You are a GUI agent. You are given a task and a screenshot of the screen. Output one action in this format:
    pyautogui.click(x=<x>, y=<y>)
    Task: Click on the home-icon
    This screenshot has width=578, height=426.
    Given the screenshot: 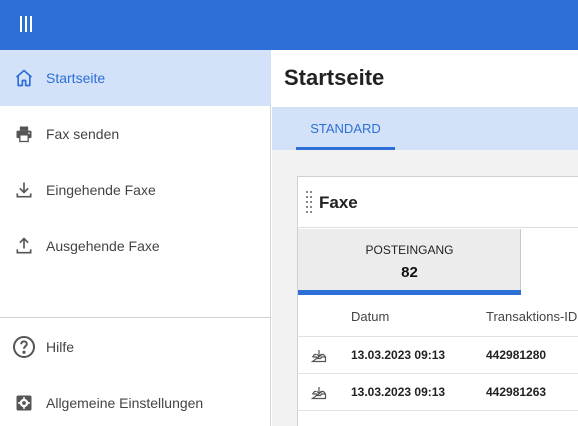 What is the action you would take?
    pyautogui.click(x=23, y=78)
    